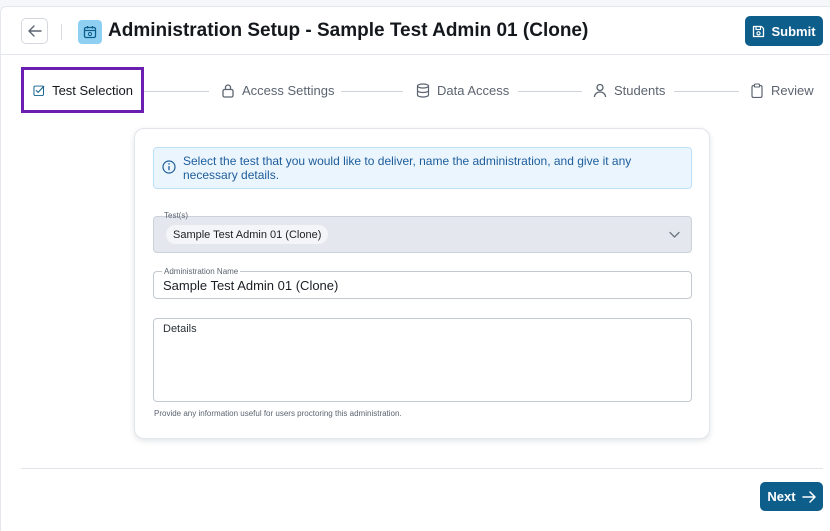 This screenshot has width=830, height=531. I want to click on save-icon, so click(759, 31).